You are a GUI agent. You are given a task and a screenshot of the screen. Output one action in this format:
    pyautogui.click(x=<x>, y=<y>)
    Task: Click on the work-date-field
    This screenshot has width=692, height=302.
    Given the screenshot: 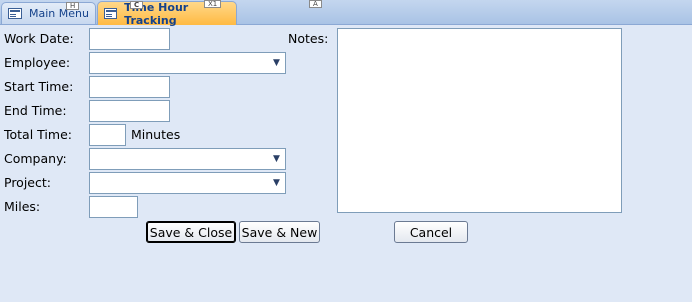 What is the action you would take?
    pyautogui.click(x=129, y=39)
    